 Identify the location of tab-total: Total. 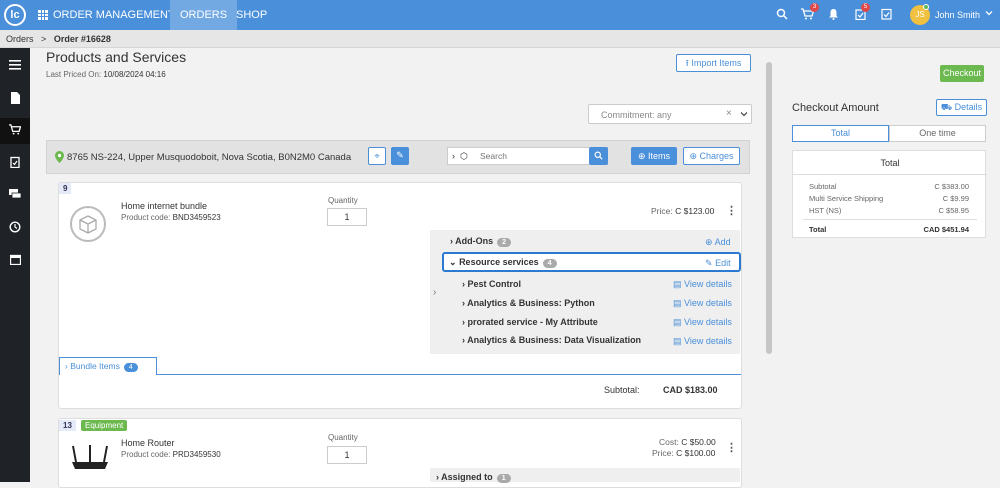
(840, 133).